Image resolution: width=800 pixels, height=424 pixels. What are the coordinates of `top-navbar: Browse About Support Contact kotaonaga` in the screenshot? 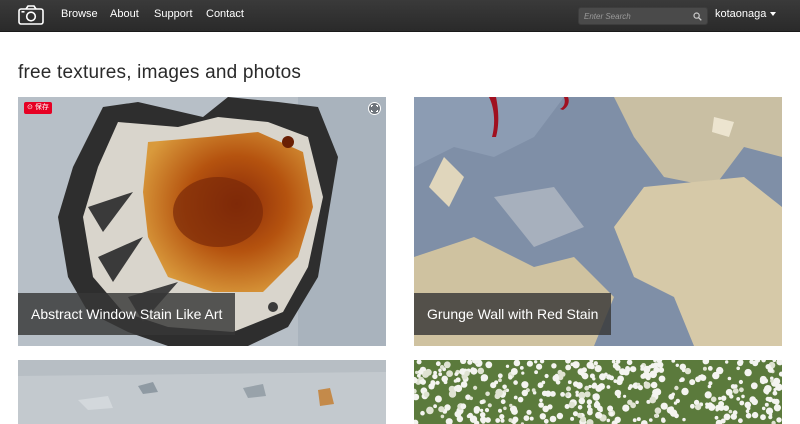 It's located at (400, 16).